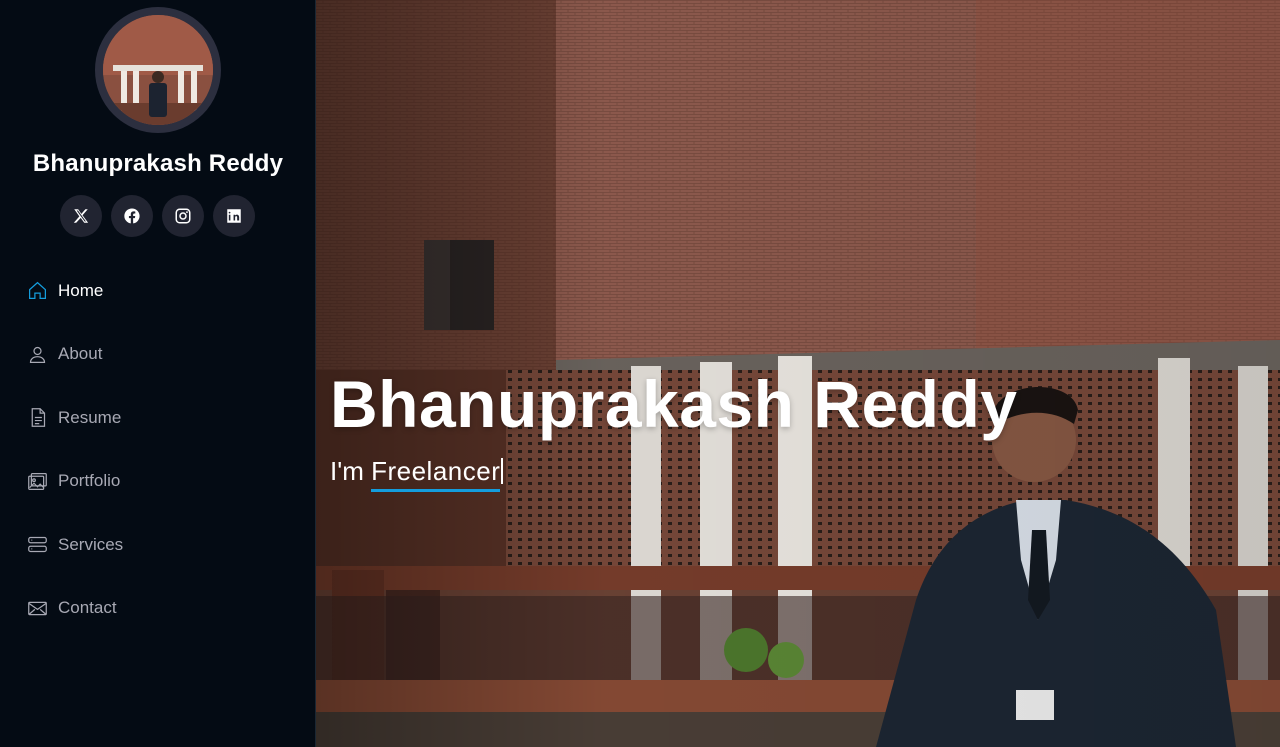 The image size is (1280, 747). Describe the element at coordinates (91, 544) in the screenshot. I see `nav-item-label: Services` at that location.